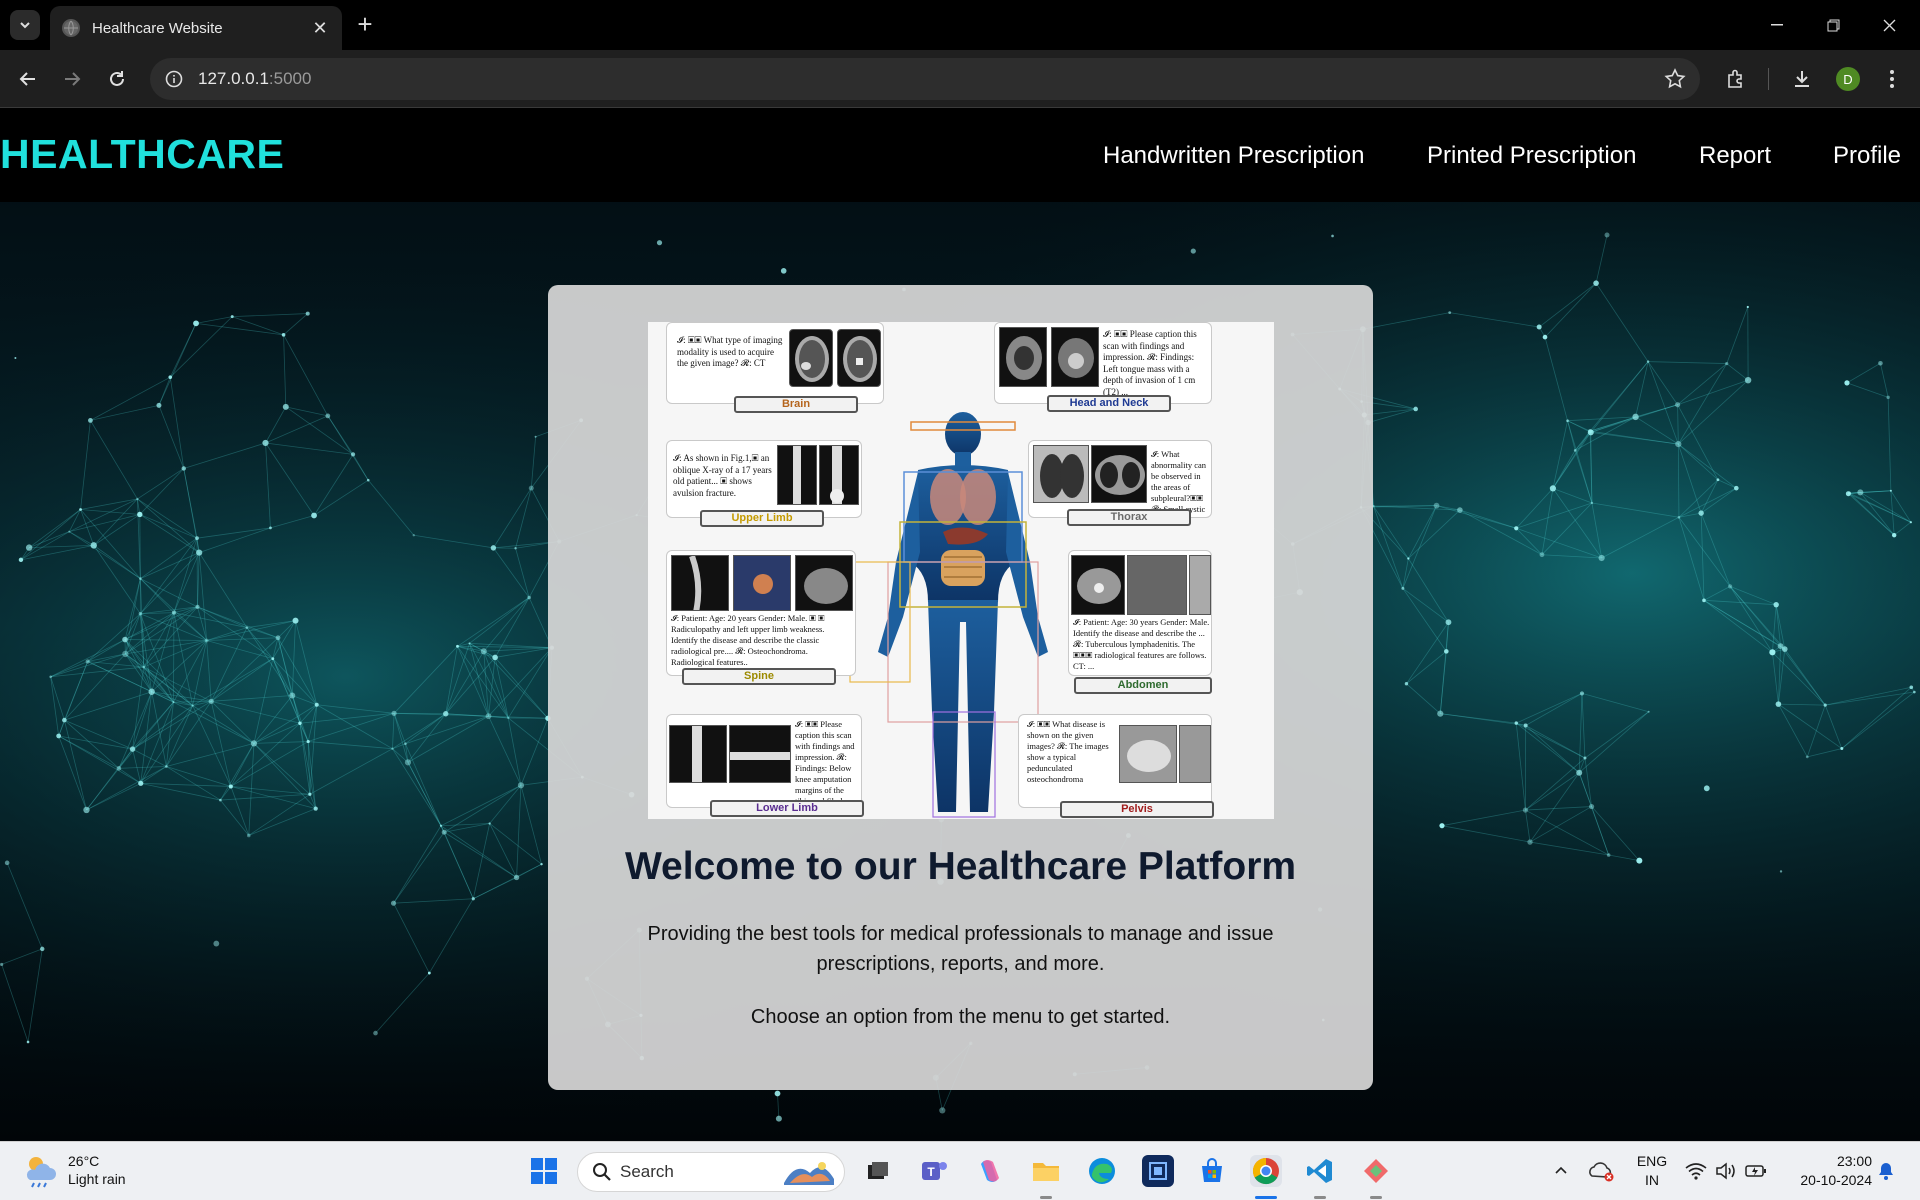  I want to click on label-pelvis: Pelvis, so click(1137, 809).